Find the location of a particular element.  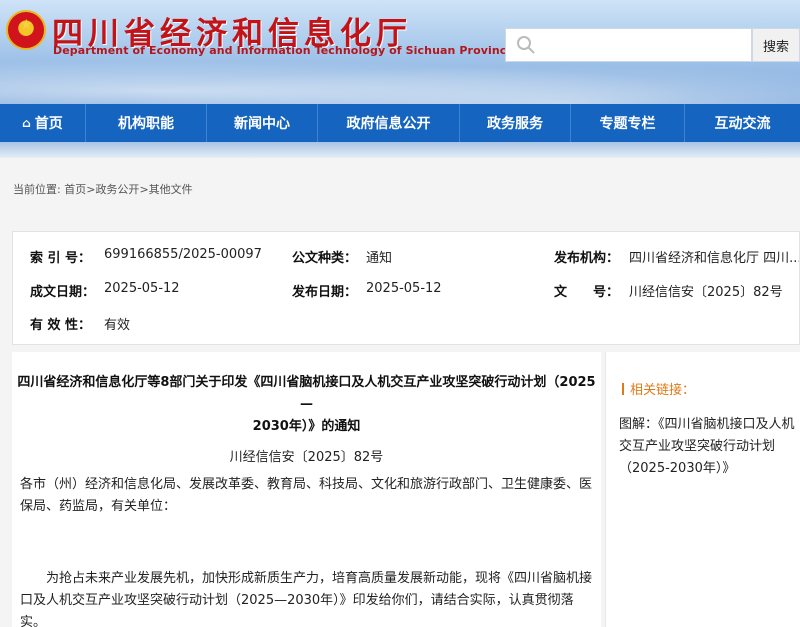

related-links-heading: 相关链接： is located at coordinates (658, 388).